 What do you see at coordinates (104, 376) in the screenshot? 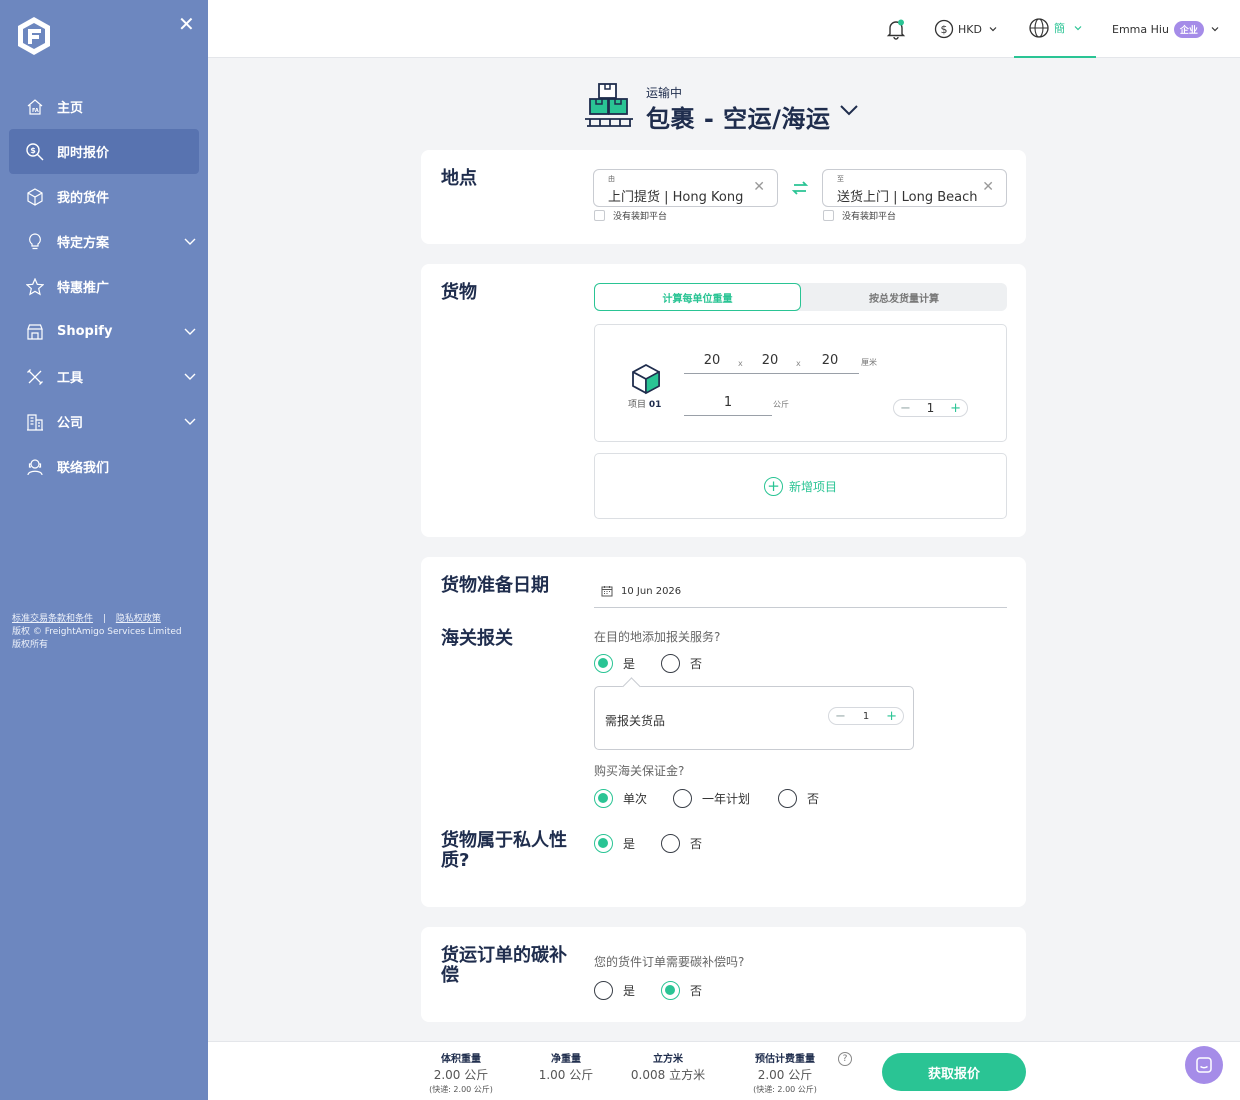
I see `sidebar-item-tools: 工具` at bounding box center [104, 376].